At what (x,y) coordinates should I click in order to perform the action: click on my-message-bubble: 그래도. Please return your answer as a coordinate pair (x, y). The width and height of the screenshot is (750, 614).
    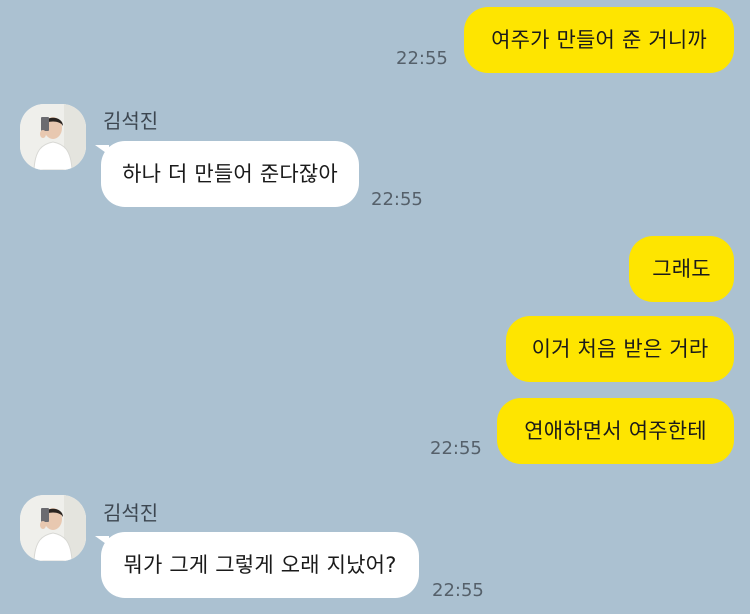
    Looking at the image, I should click on (681, 269).